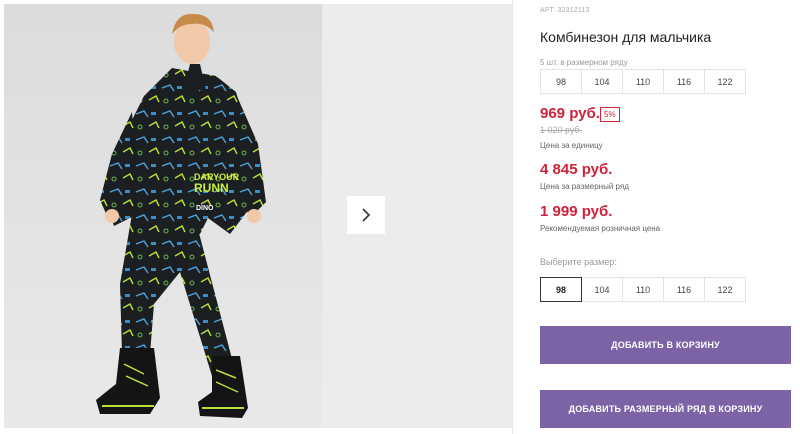 Image resolution: width=800 pixels, height=434 pixels. What do you see at coordinates (561, 81) in the screenshot?
I see `series-size: 98` at bounding box center [561, 81].